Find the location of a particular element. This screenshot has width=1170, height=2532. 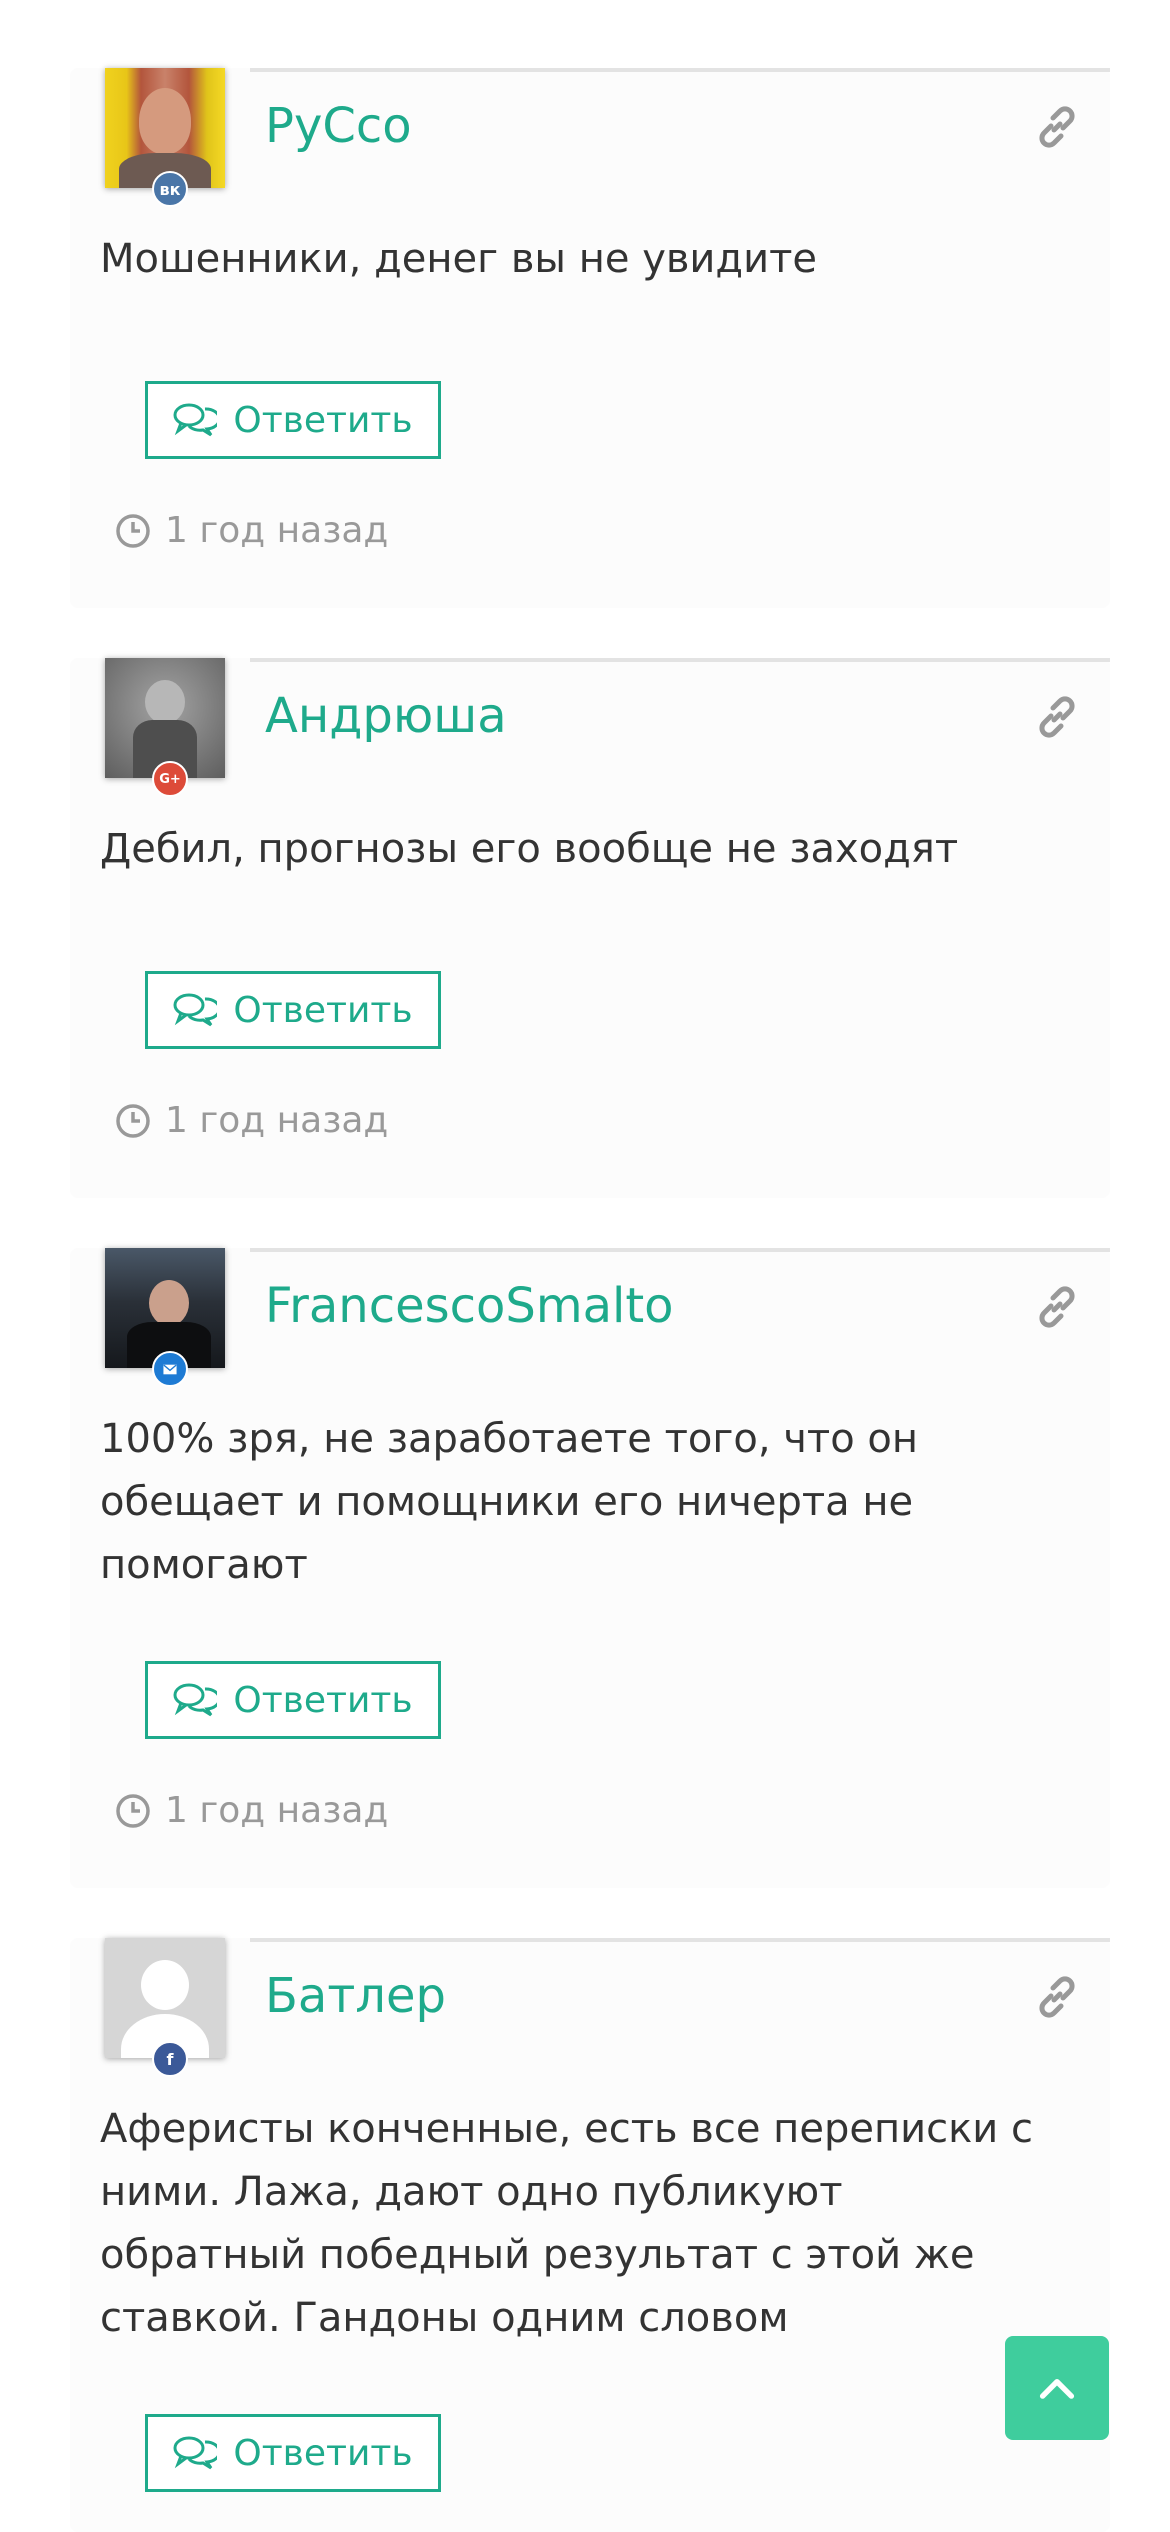

comment-author: РуСсо is located at coordinates (338, 126).